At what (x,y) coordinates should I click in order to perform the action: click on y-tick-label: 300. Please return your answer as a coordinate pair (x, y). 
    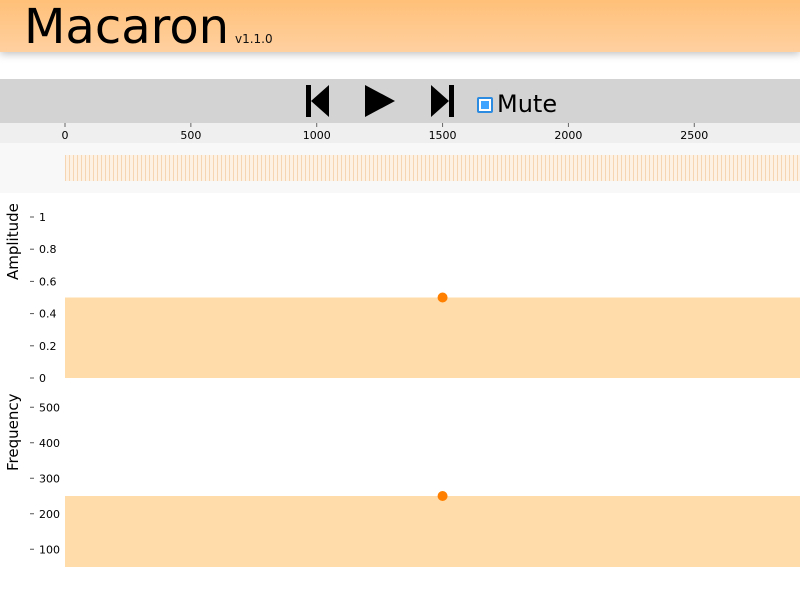
    Looking at the image, I should click on (49, 478).